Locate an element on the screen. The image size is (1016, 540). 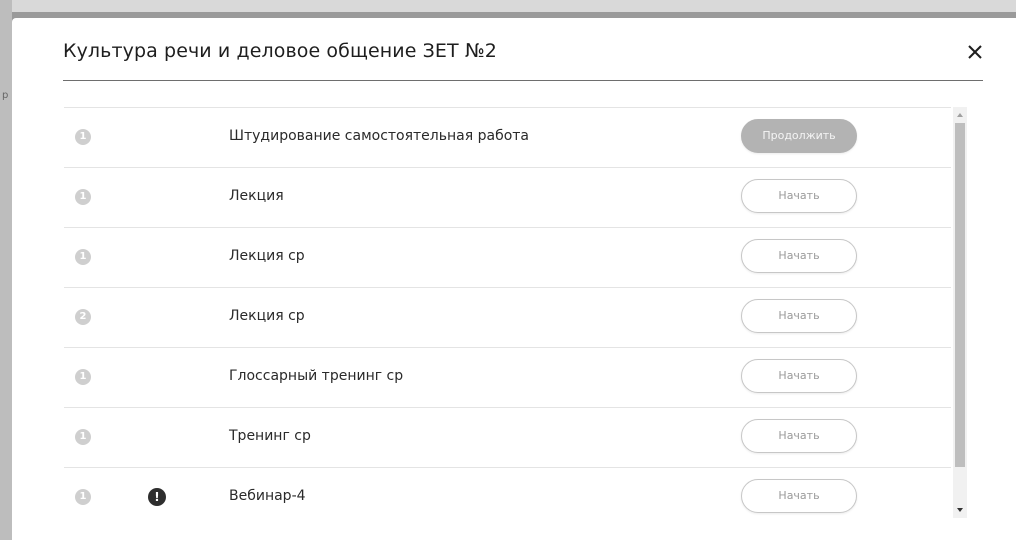
activity-title: Штудирование самостоятельная работа is located at coordinates (379, 136).